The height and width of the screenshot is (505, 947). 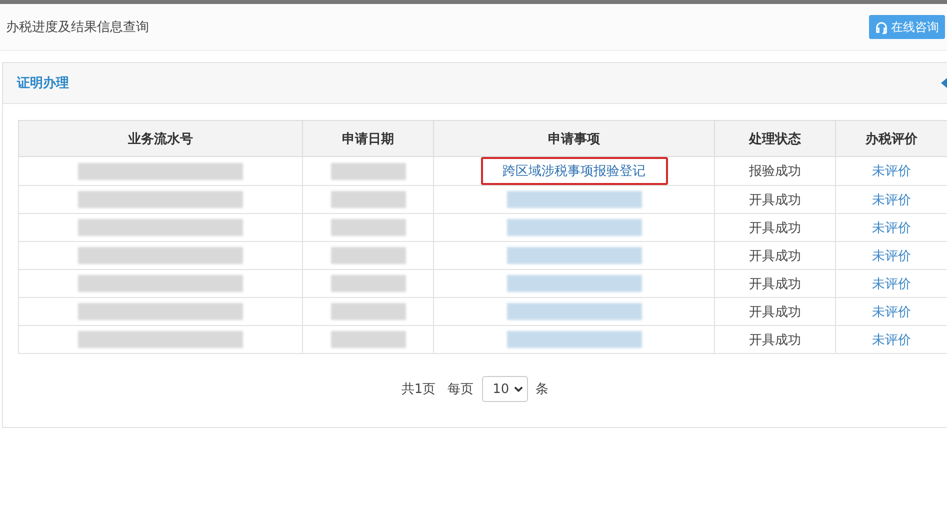 What do you see at coordinates (574, 171) in the screenshot?
I see `item-link: 跨区域涉税事项报验登记` at bounding box center [574, 171].